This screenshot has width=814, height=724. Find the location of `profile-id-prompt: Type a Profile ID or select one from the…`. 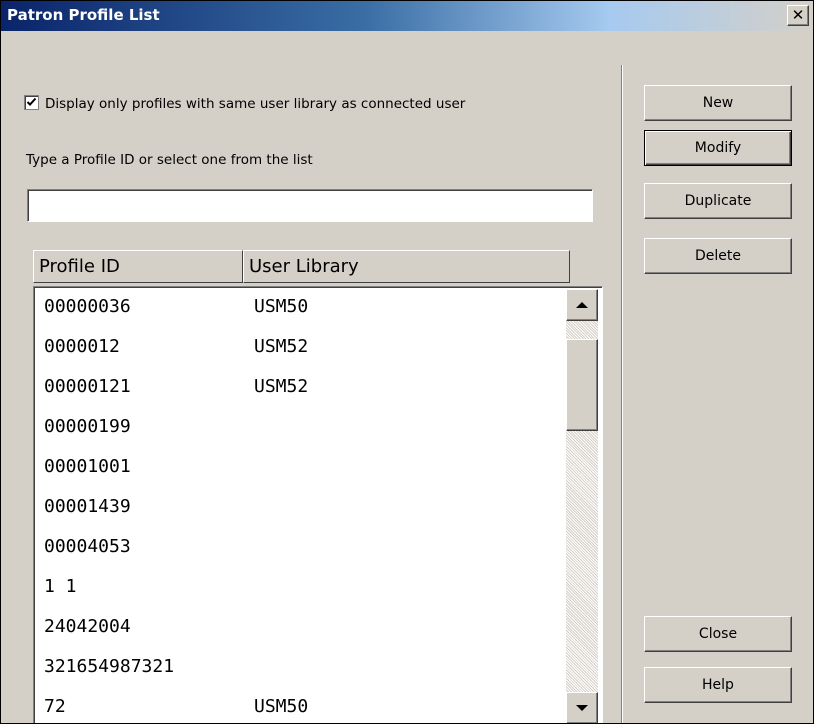

profile-id-prompt: Type a Profile ID or select one from the… is located at coordinates (169, 160).